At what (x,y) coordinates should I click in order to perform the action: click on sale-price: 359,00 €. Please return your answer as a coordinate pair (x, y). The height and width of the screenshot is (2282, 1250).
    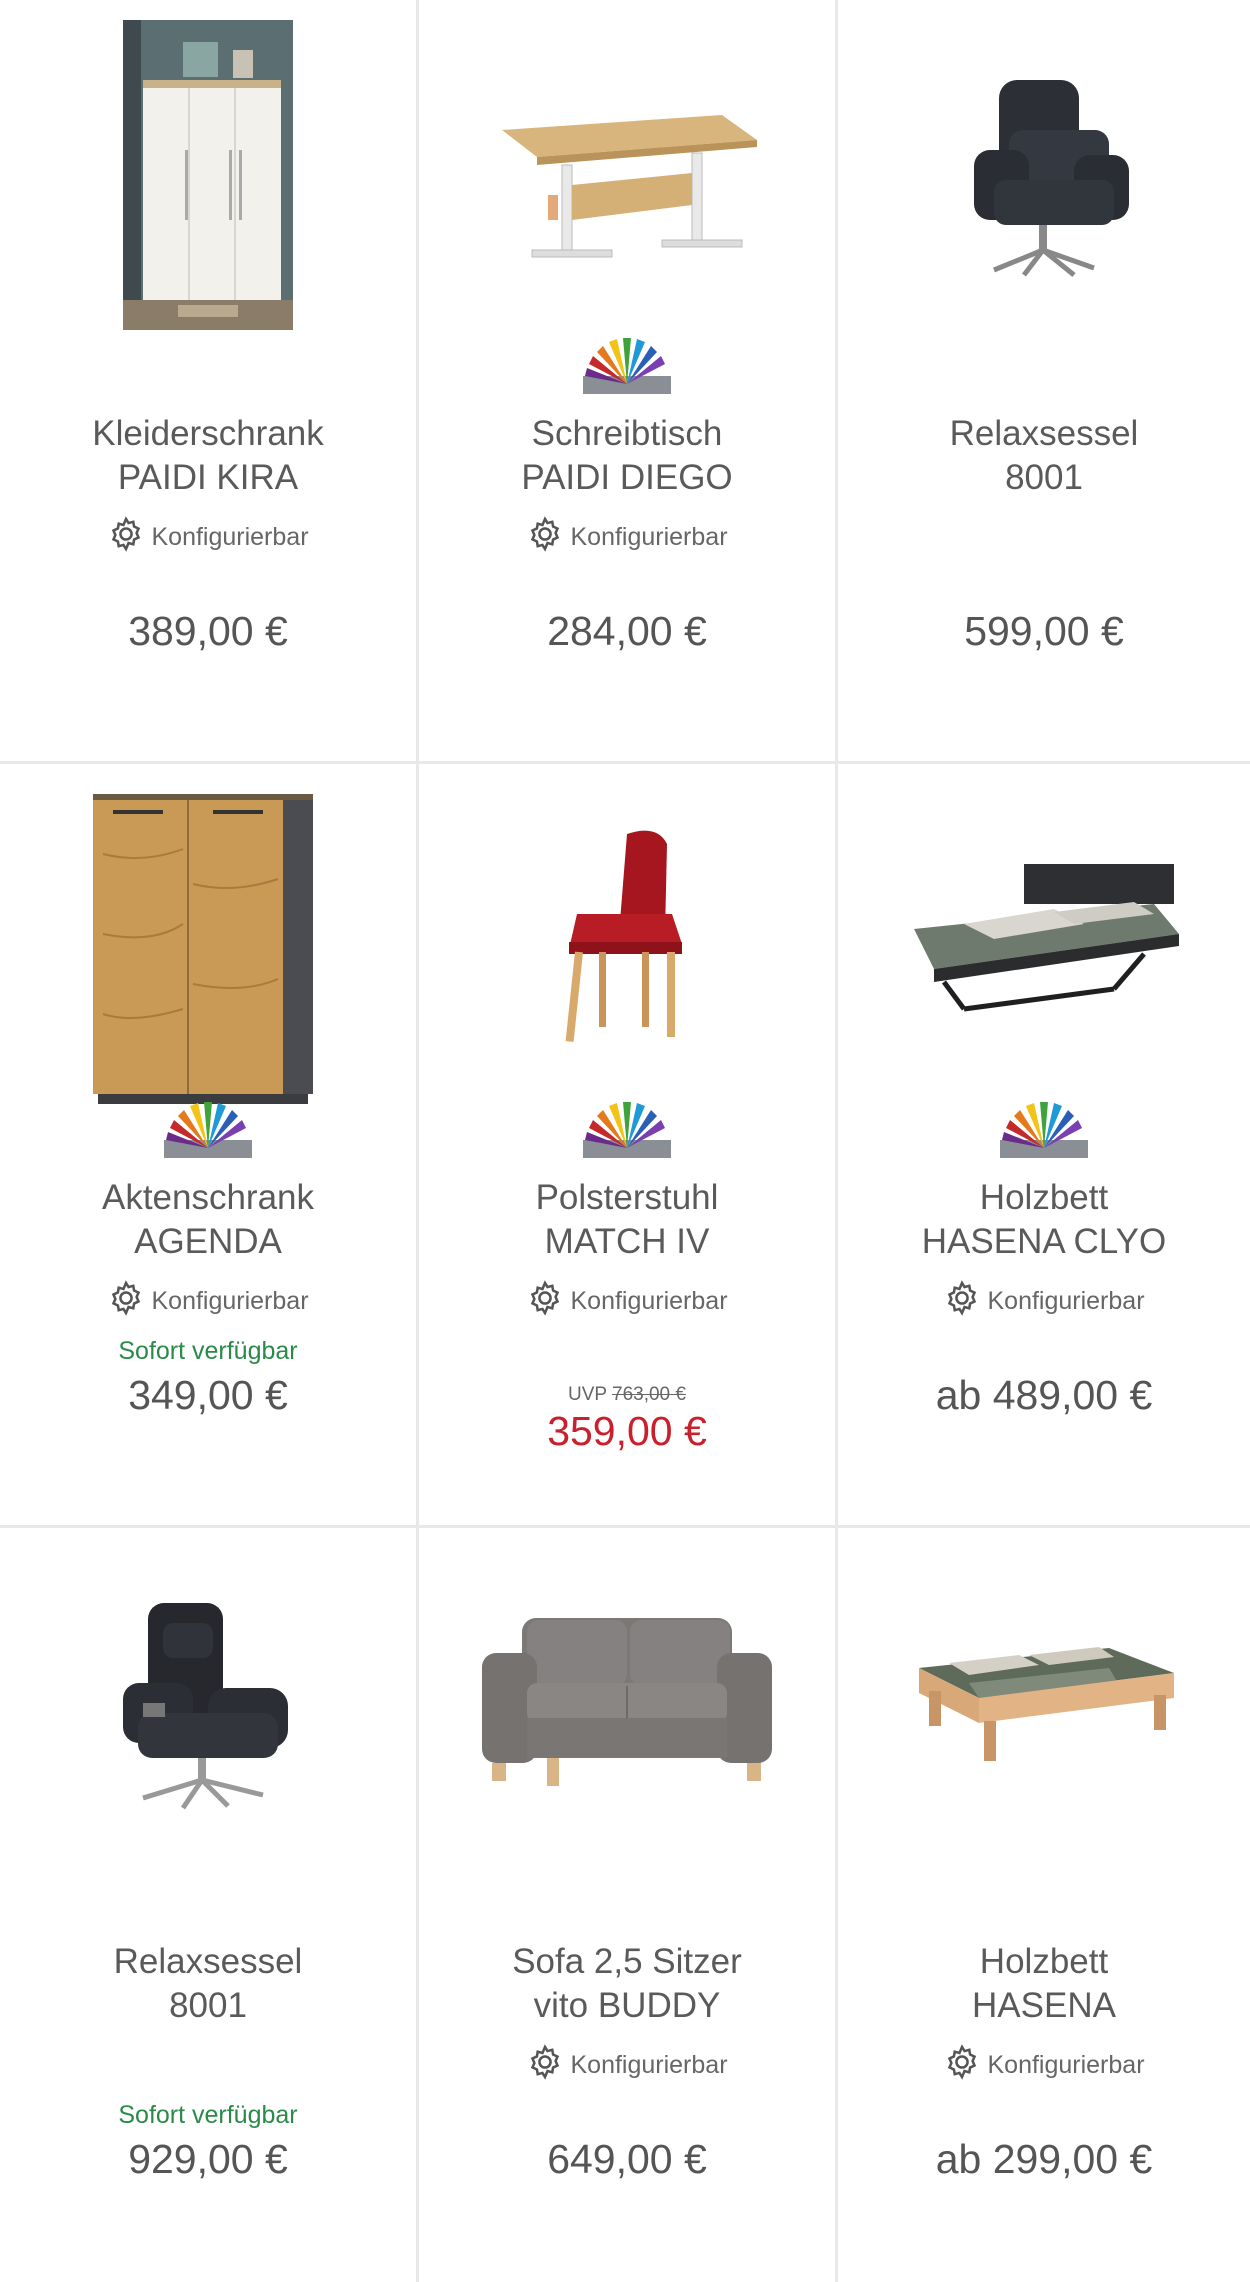
    Looking at the image, I should click on (627, 1431).